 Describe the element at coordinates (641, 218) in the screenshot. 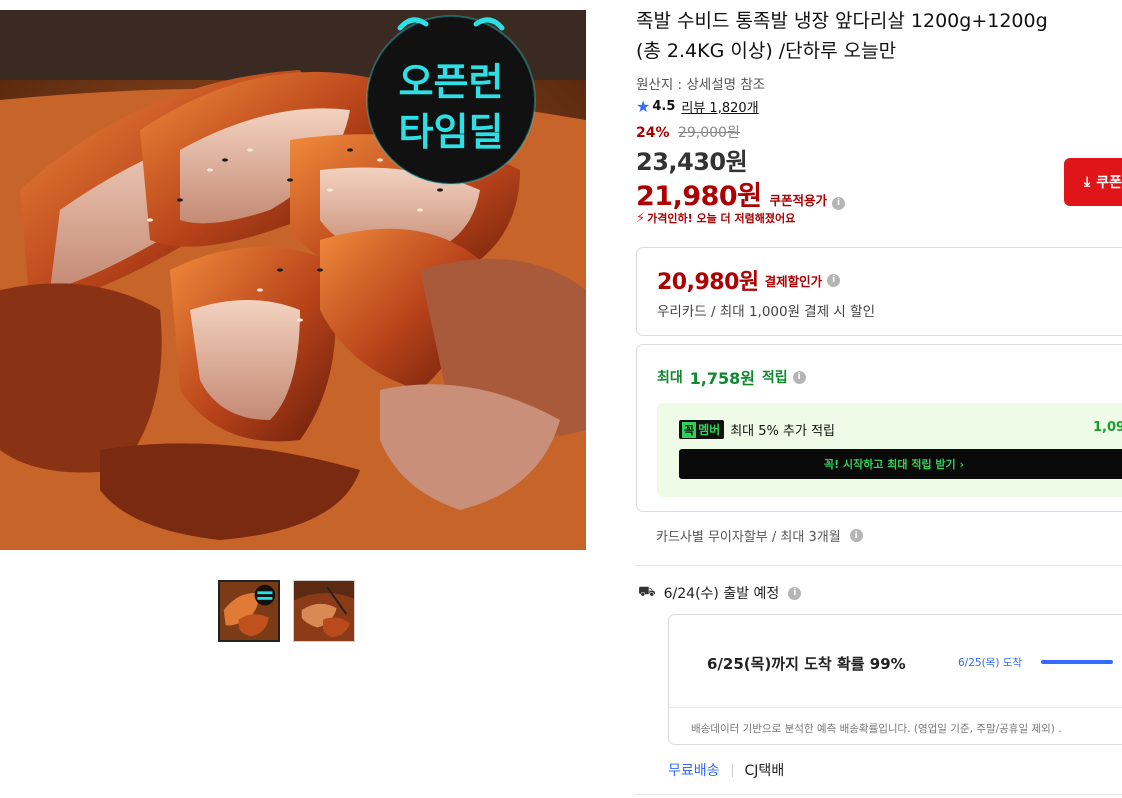

I see `price-drop-icon: ⚡` at that location.